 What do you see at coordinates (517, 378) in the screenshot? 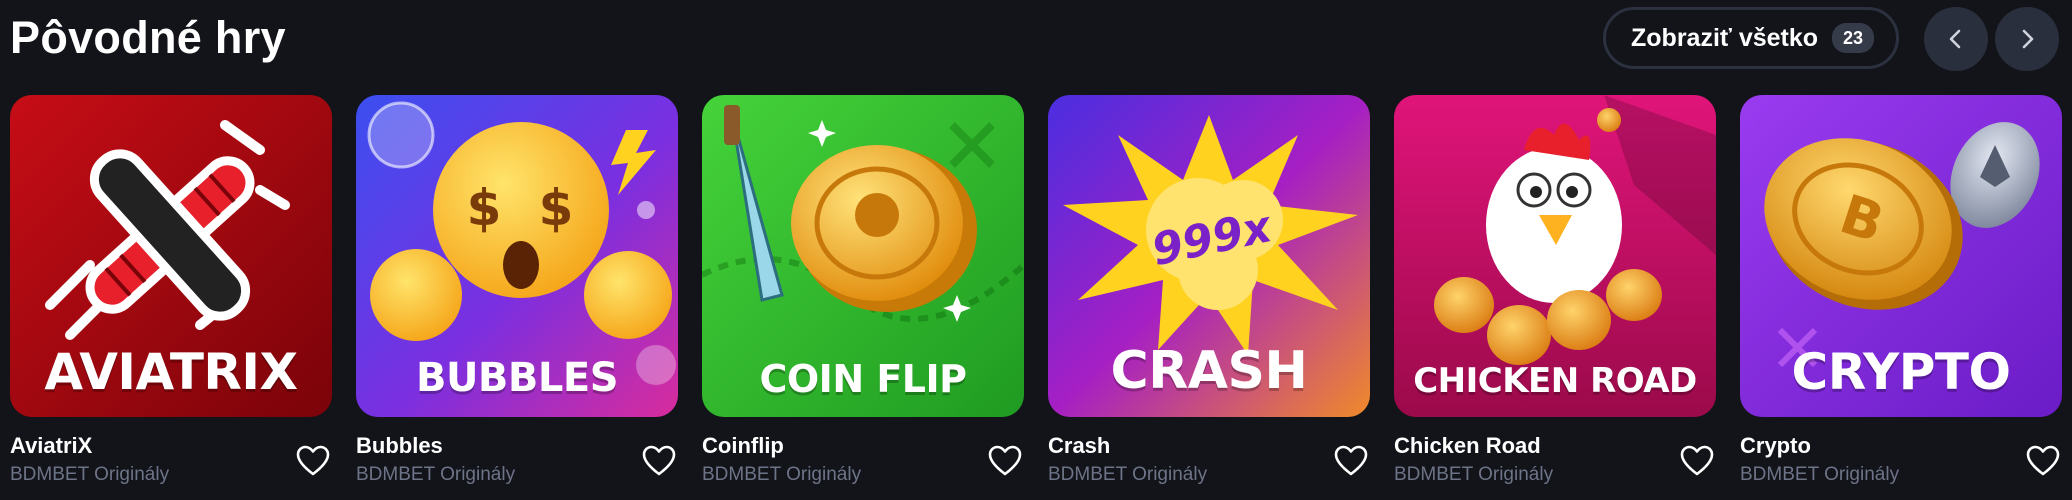
I see `game-art-title: BUBBLES` at bounding box center [517, 378].